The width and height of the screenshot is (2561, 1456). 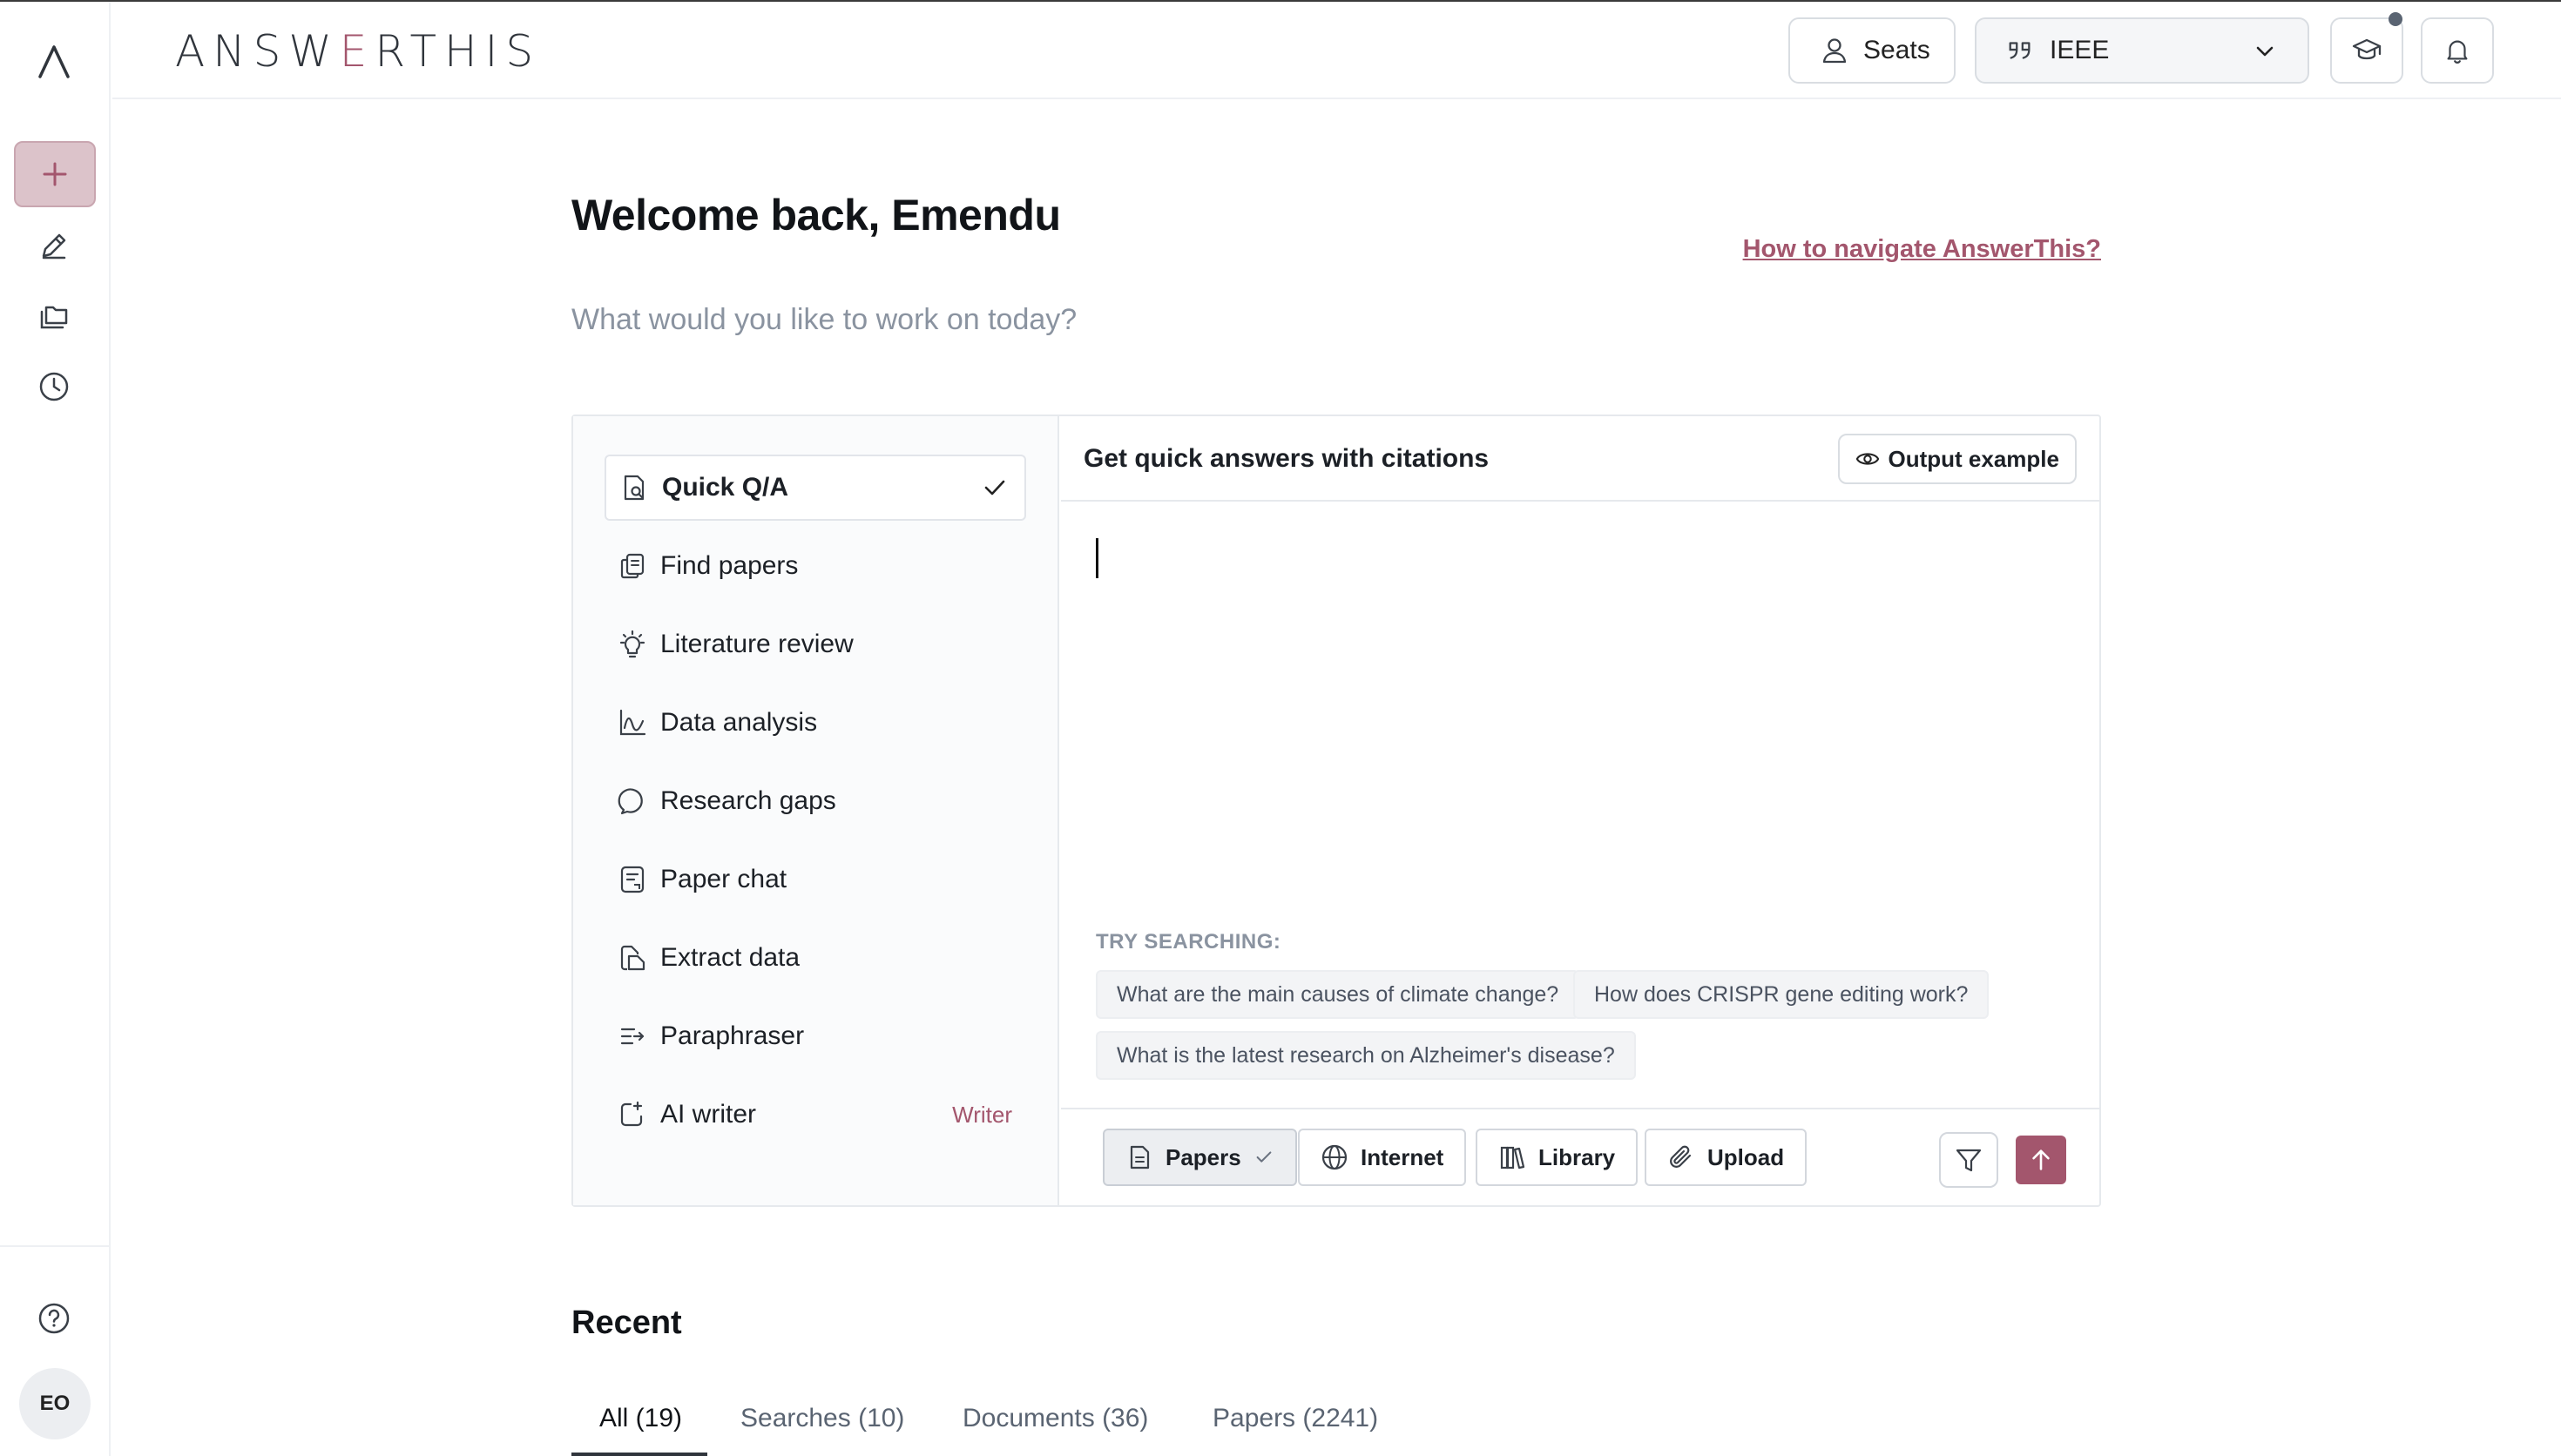 I want to click on output-example-button: Output example, so click(x=1957, y=459).